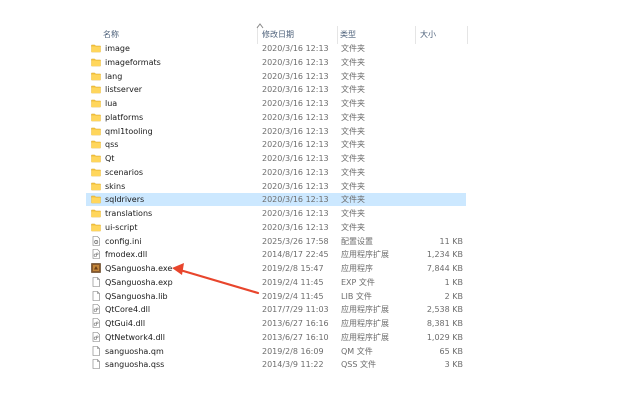 The width and height of the screenshot is (640, 400). What do you see at coordinates (453, 282) in the screenshot?
I see `file-size: 1 KB` at bounding box center [453, 282].